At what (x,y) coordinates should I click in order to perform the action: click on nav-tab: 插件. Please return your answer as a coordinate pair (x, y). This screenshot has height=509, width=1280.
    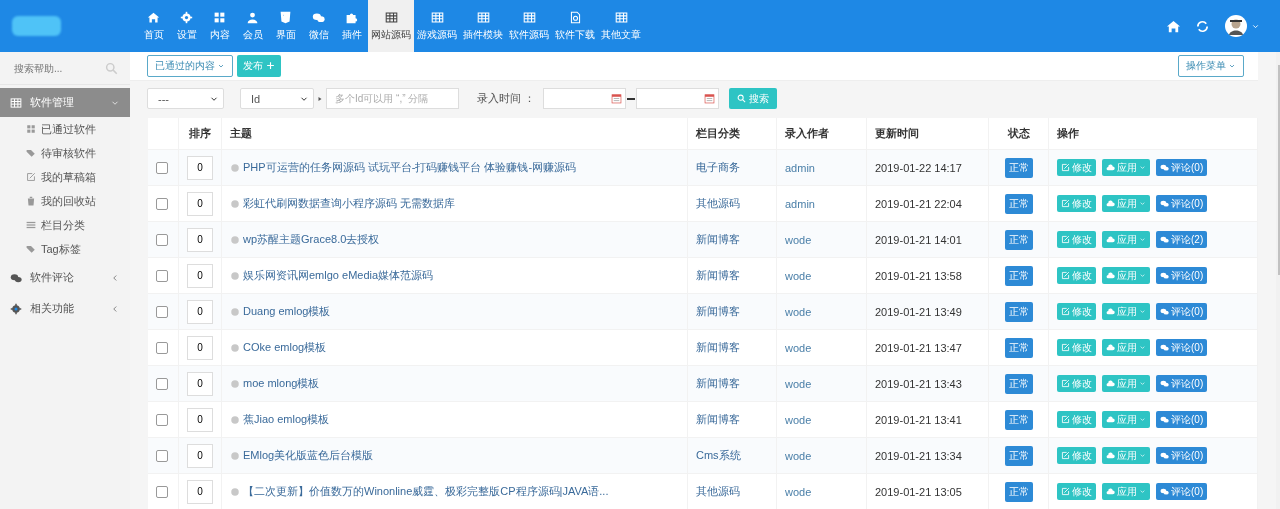
    Looking at the image, I should click on (351, 26).